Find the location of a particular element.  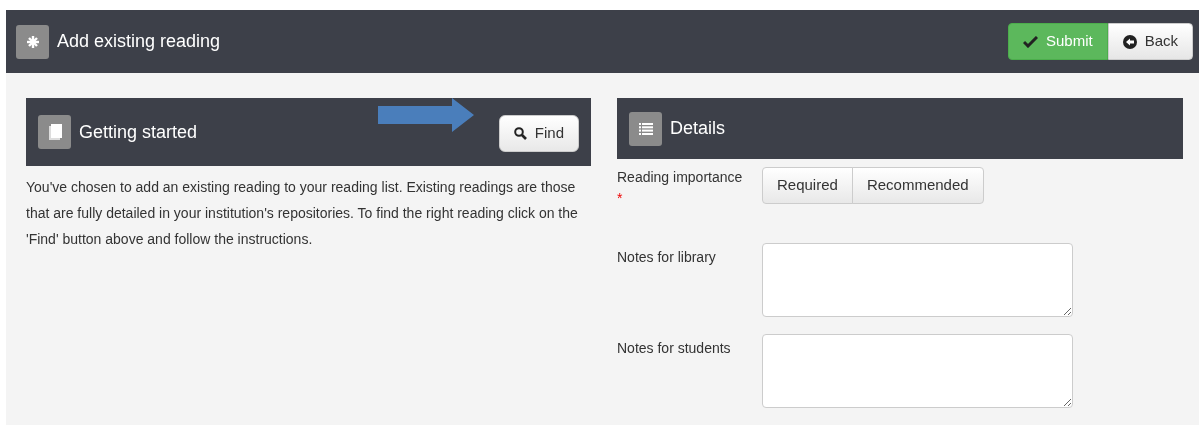

instructions-text: You've chosen to add an existing reading to your reading list. Existing readings are those that are fully detailed in your institution's repositories. To find the right reading click on the 'Find' button above and follow the instructions. is located at coordinates (302, 213).